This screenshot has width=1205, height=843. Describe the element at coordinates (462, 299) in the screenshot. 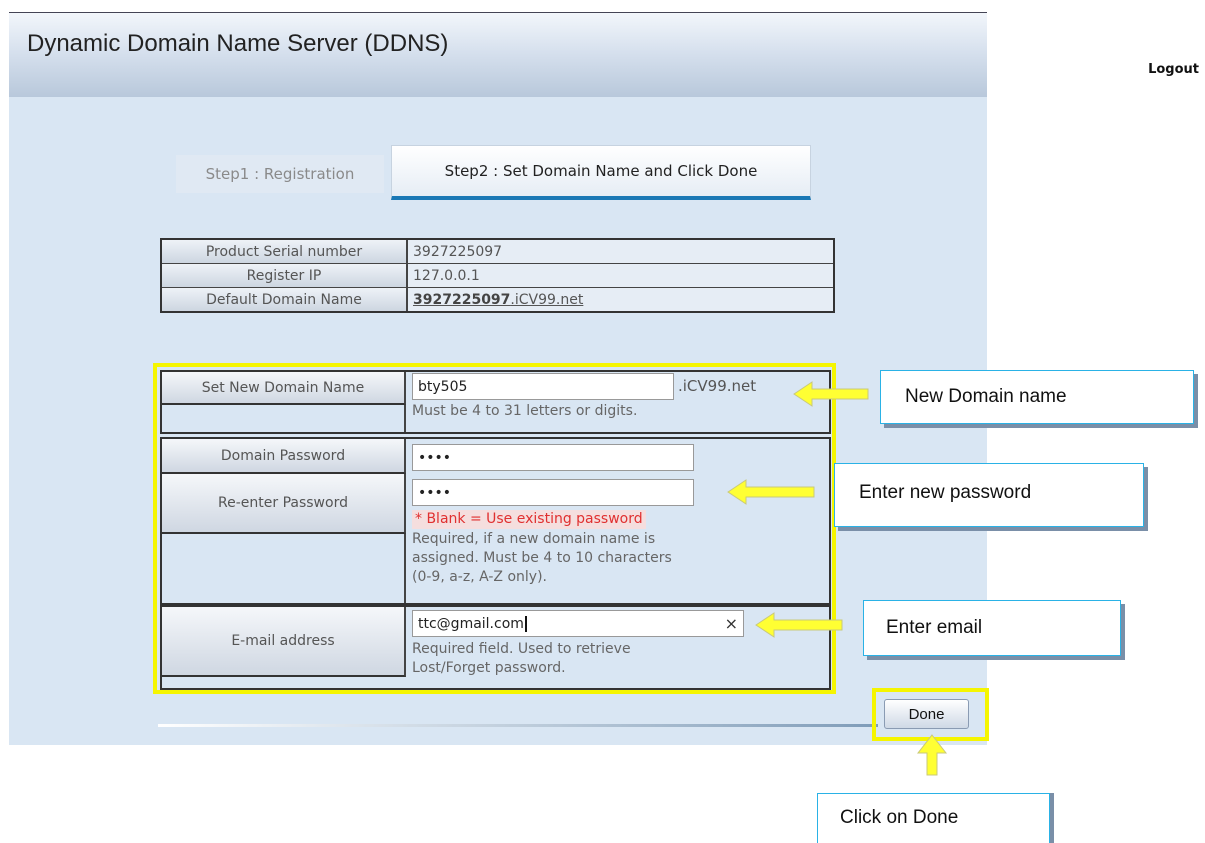

I see `default-domain-serial: 3927225097` at that location.